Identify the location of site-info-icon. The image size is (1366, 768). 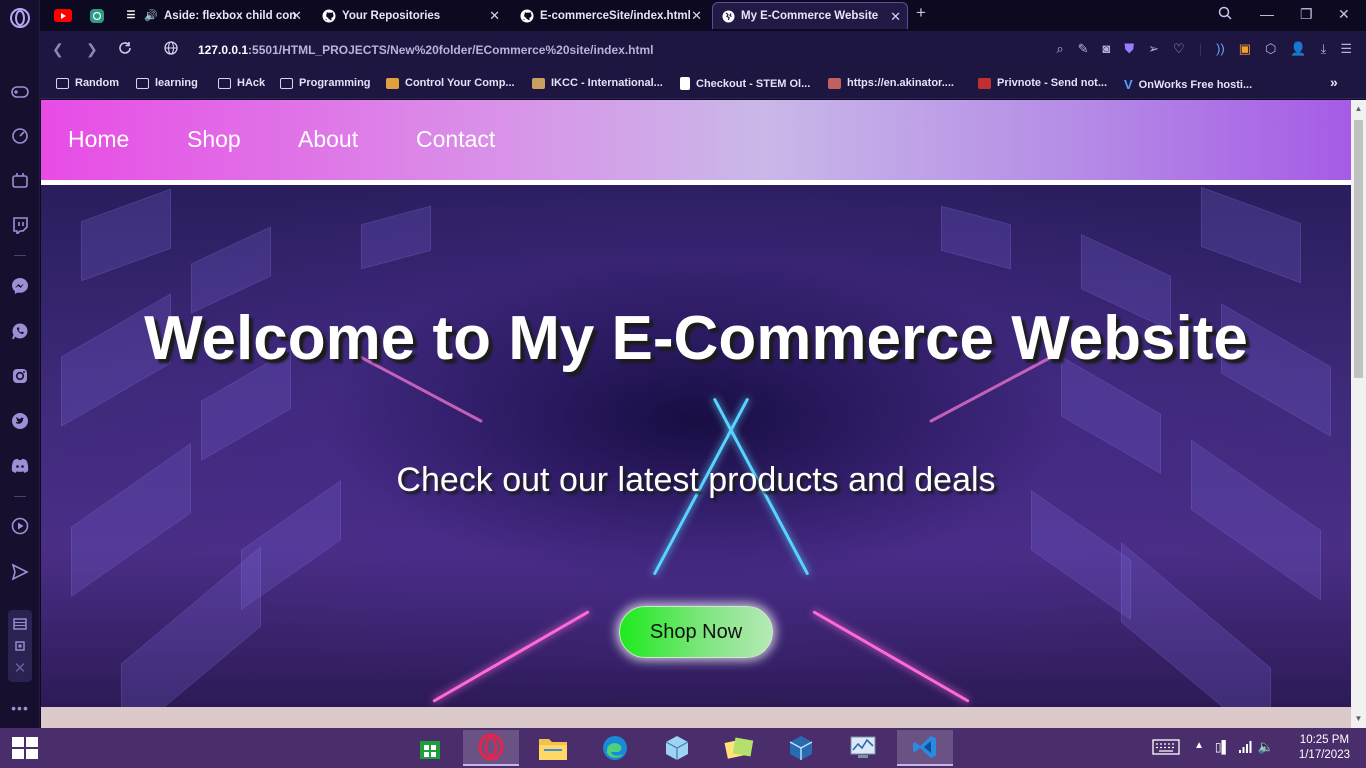
(171, 49).